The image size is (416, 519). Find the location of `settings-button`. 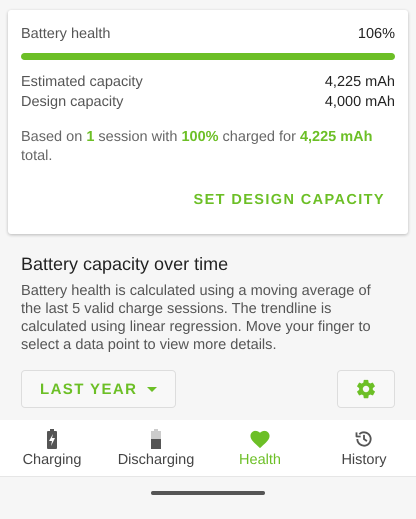

settings-button is located at coordinates (366, 389).